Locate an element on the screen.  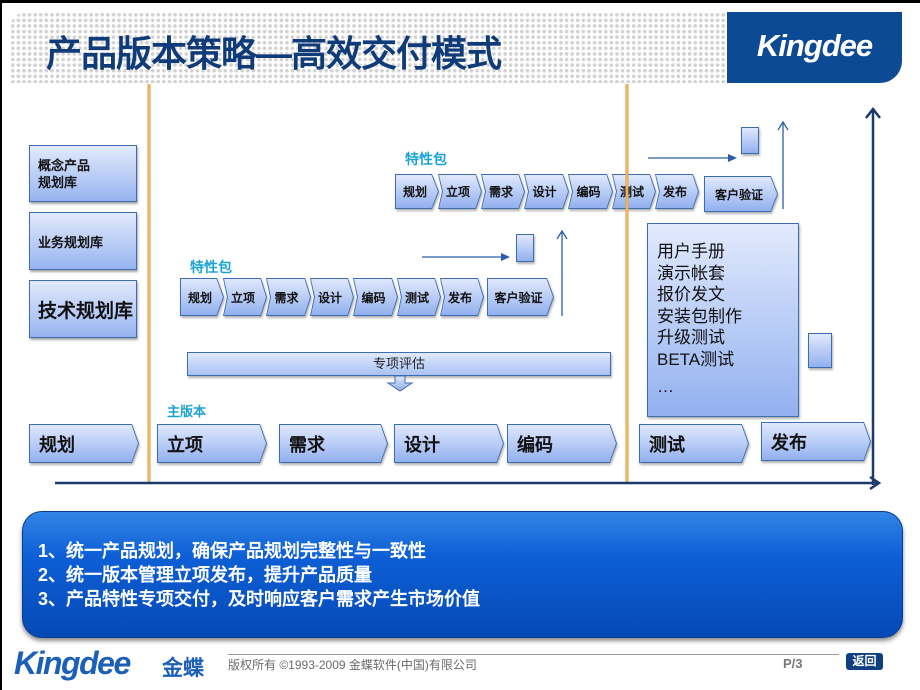
library-business: 业务规划库 is located at coordinates (83, 241).